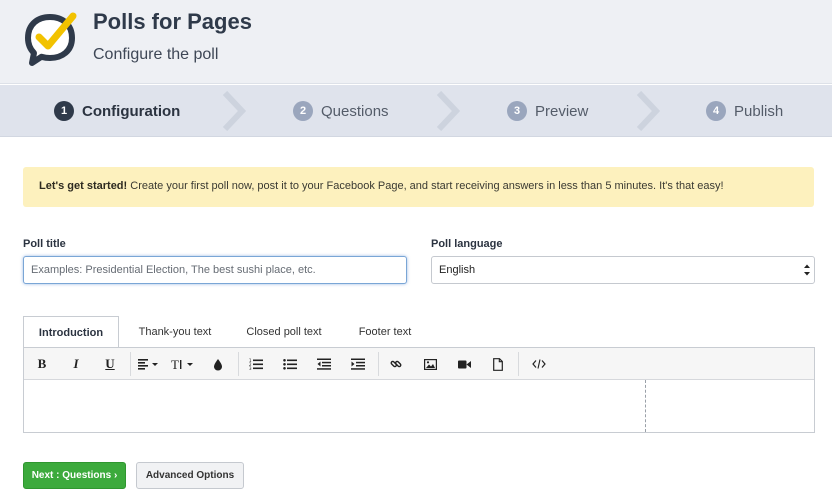 This screenshot has width=832, height=497. Describe the element at coordinates (44, 244) in the screenshot. I see `poll-title-label: Poll title` at that location.